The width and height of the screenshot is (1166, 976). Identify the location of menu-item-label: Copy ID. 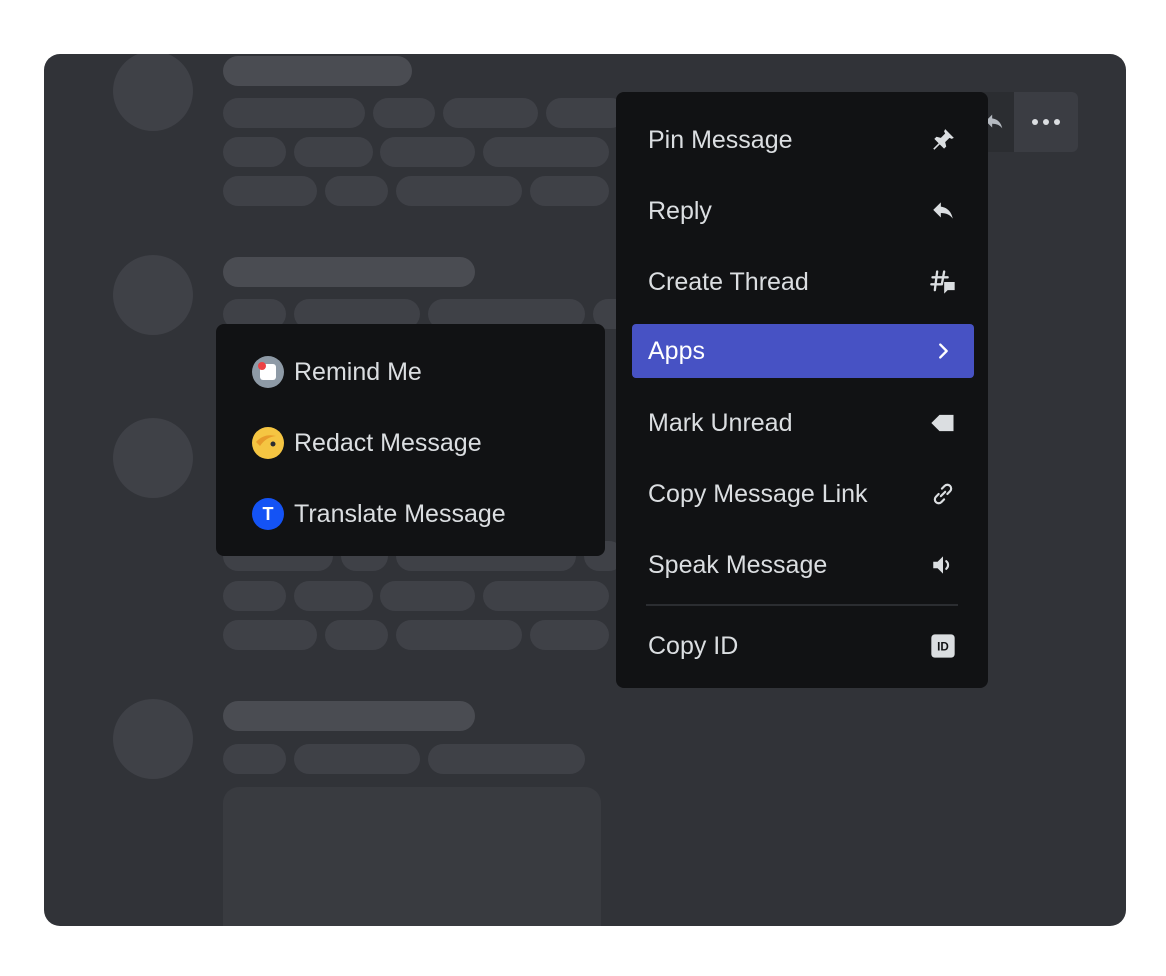
(693, 645).